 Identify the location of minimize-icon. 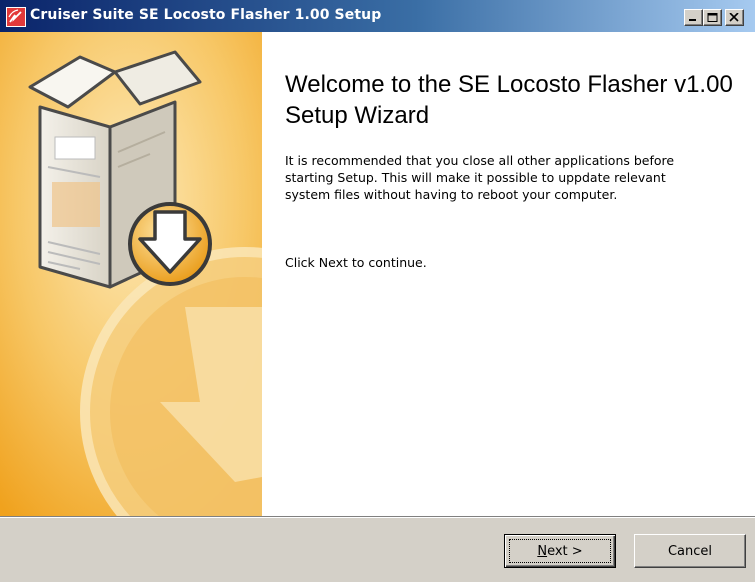
(692, 20).